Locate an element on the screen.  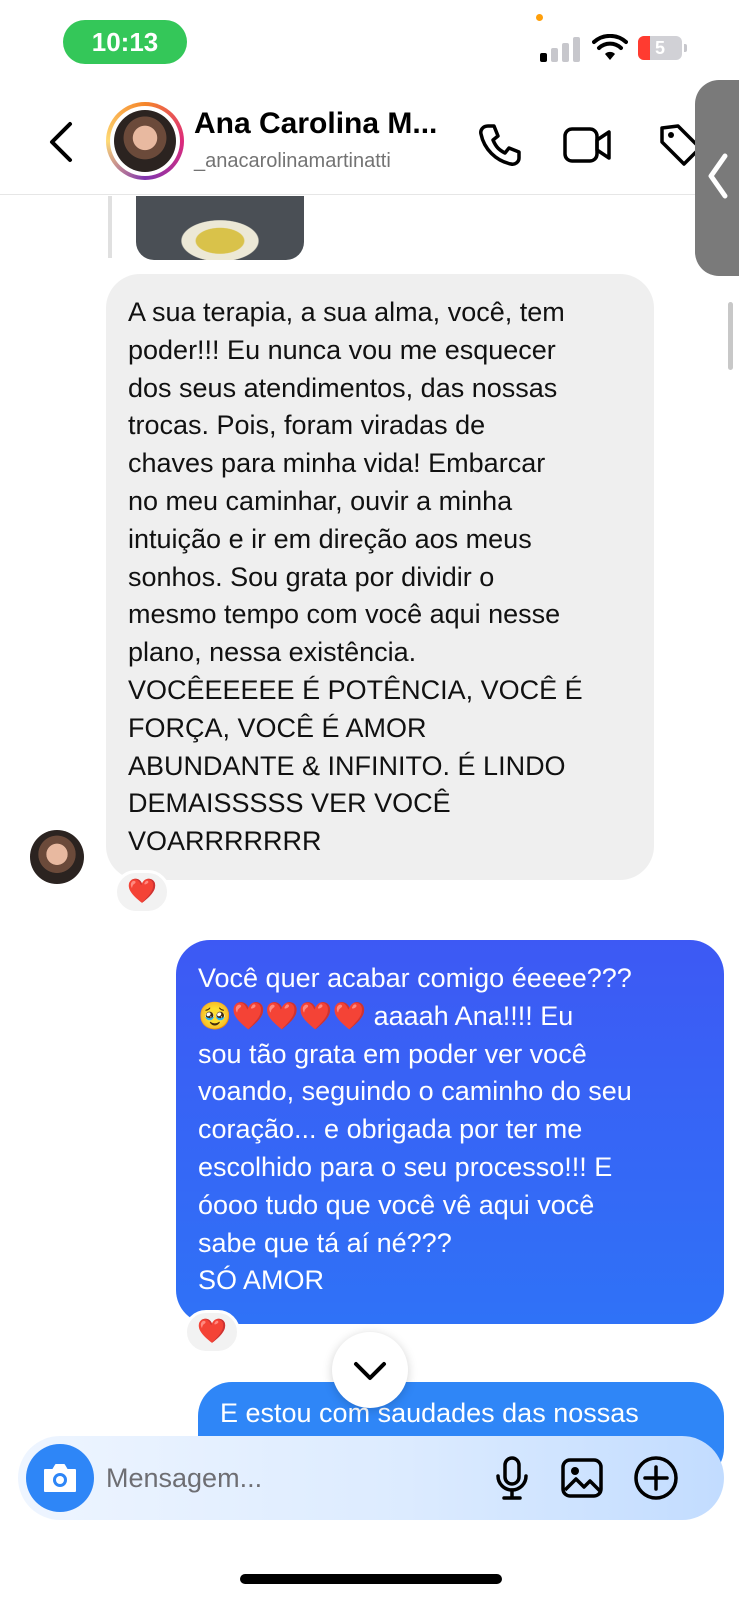
camera-icon is located at coordinates (60, 1478).